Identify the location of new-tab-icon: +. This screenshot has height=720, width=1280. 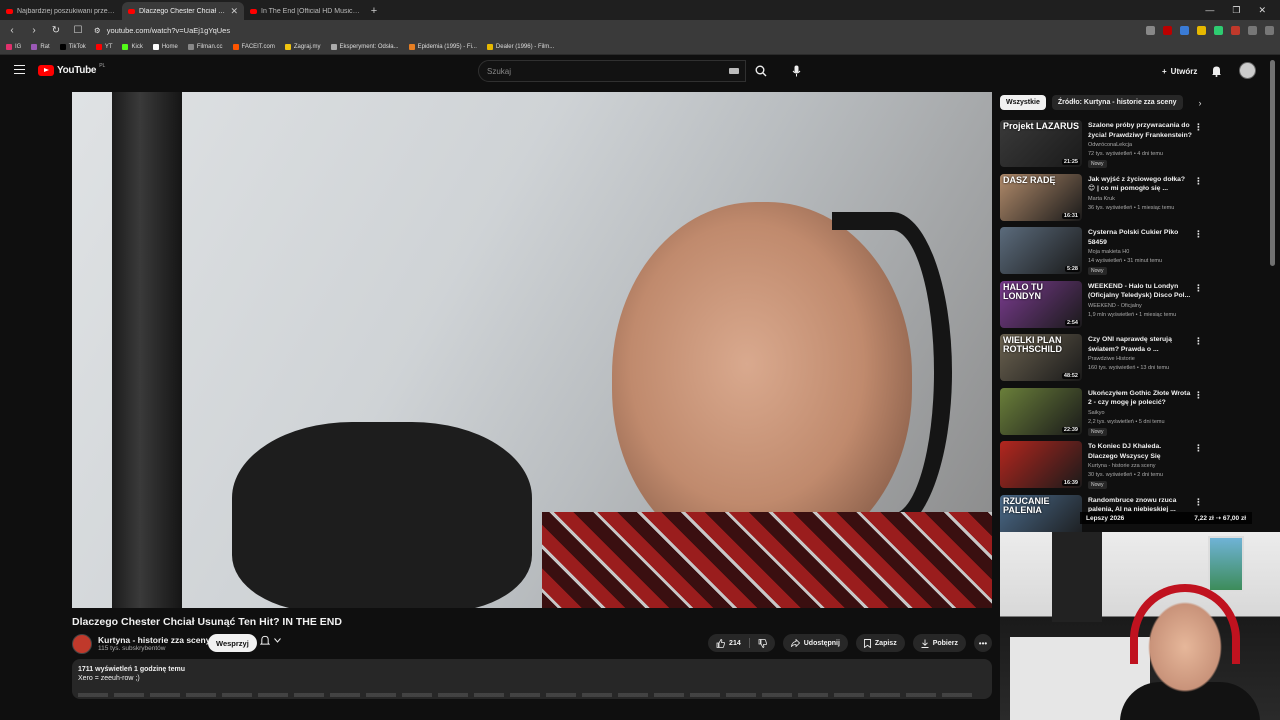
(374, 11).